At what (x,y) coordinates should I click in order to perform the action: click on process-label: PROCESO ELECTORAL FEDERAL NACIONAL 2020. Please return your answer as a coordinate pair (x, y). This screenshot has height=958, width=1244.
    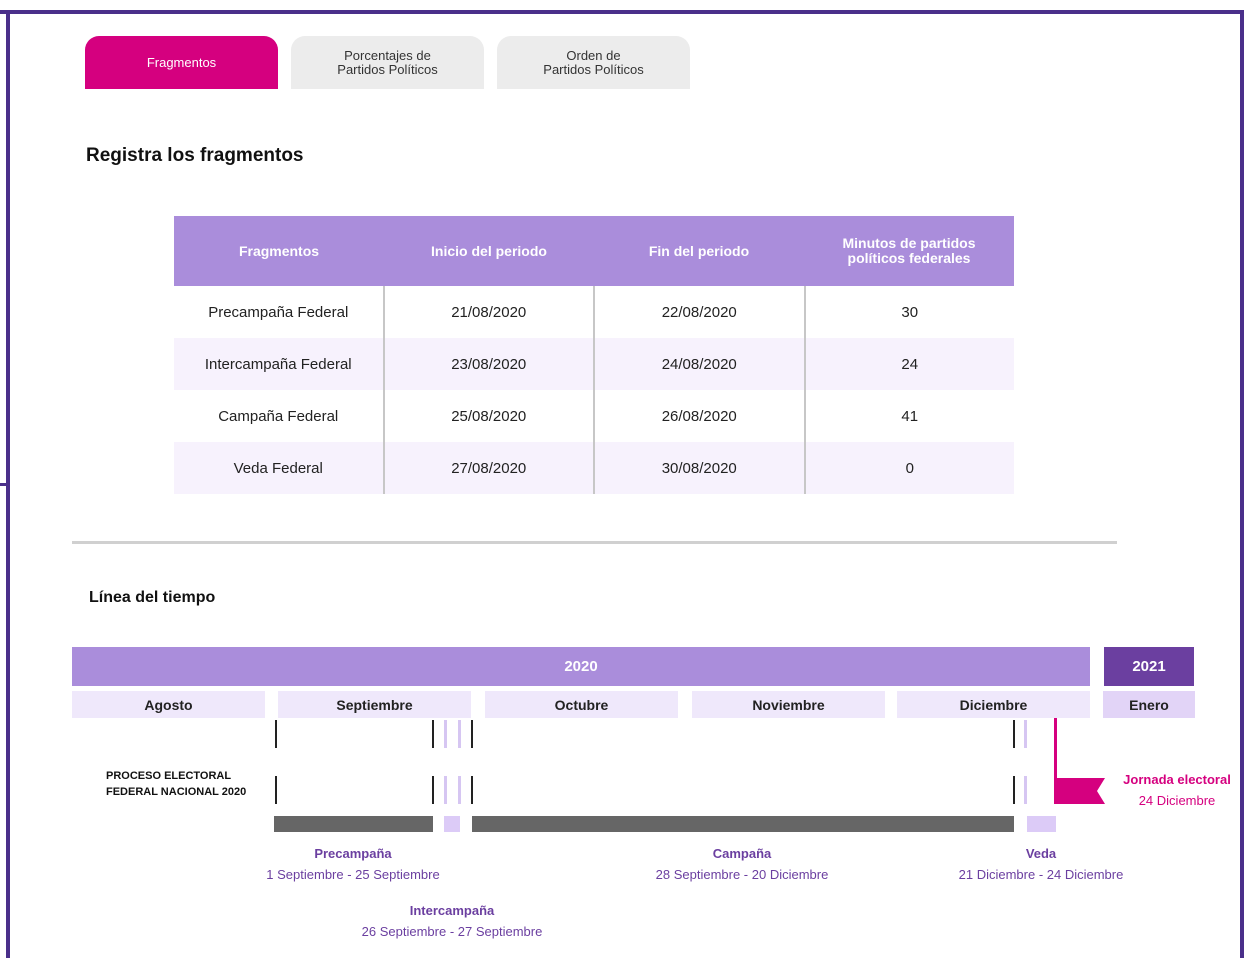
    Looking at the image, I should click on (176, 784).